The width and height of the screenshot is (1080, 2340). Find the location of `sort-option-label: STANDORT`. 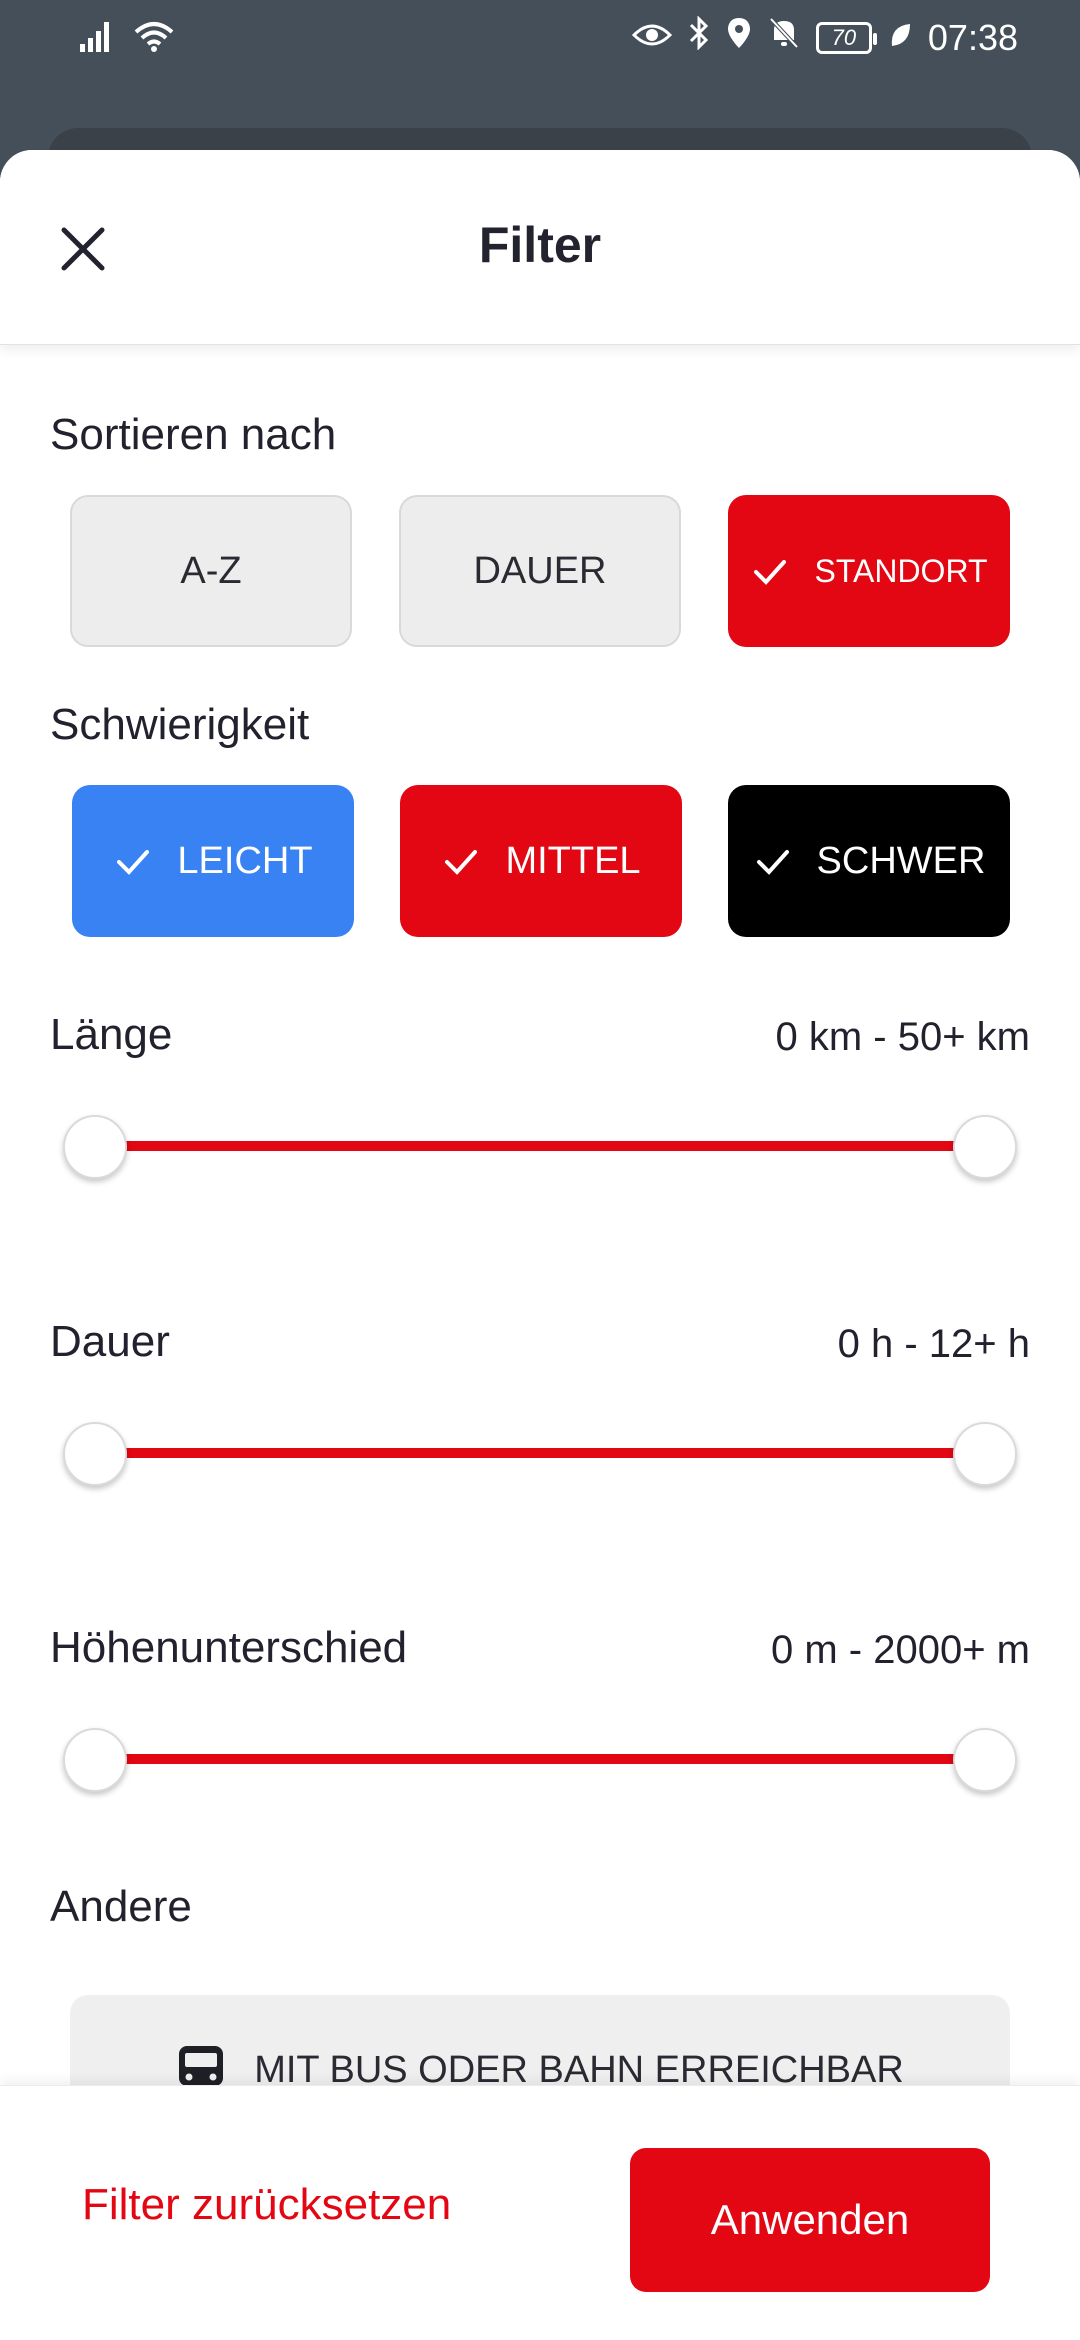

sort-option-label: STANDORT is located at coordinates (901, 570).